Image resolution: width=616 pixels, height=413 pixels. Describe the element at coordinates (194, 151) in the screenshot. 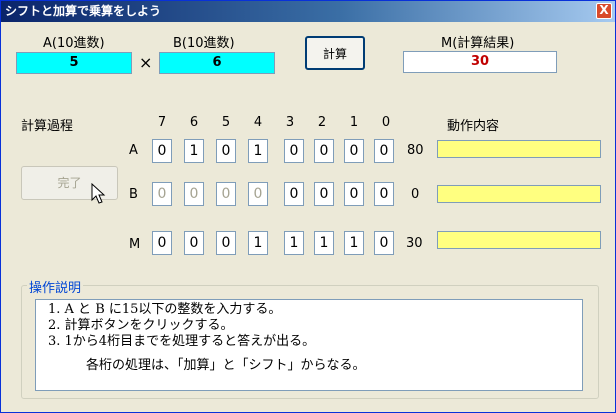

I see `a-bit-6: 1` at that location.